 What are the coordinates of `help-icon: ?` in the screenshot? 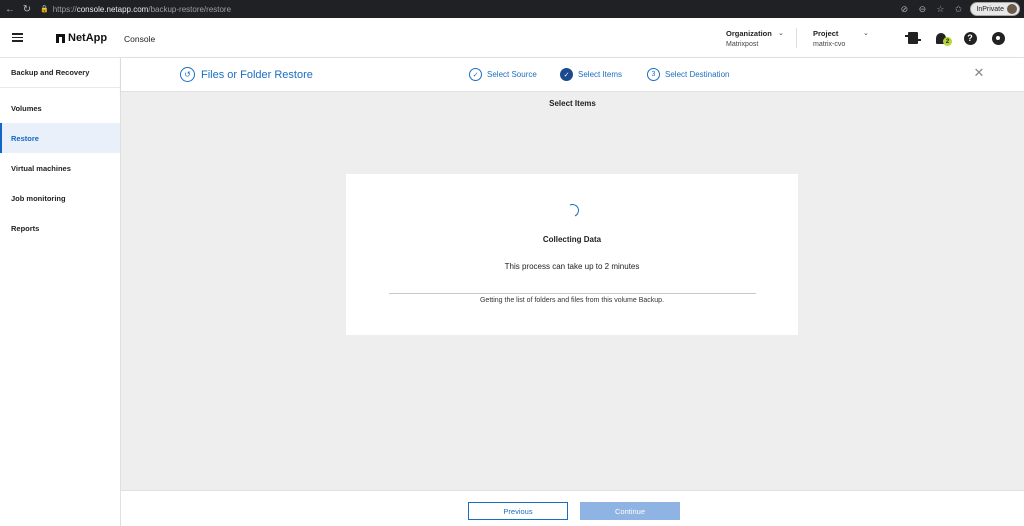 It's located at (970, 38).